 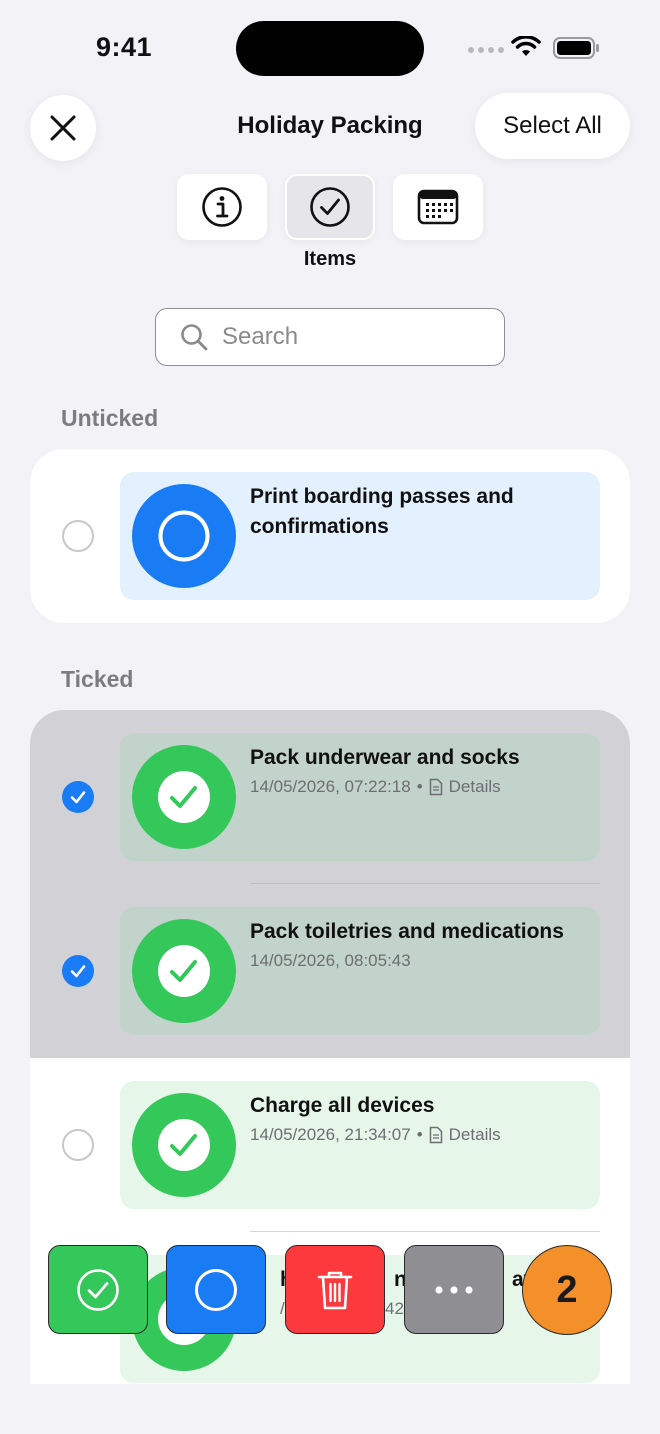 I want to click on search-field: Search, so click(x=330, y=337).